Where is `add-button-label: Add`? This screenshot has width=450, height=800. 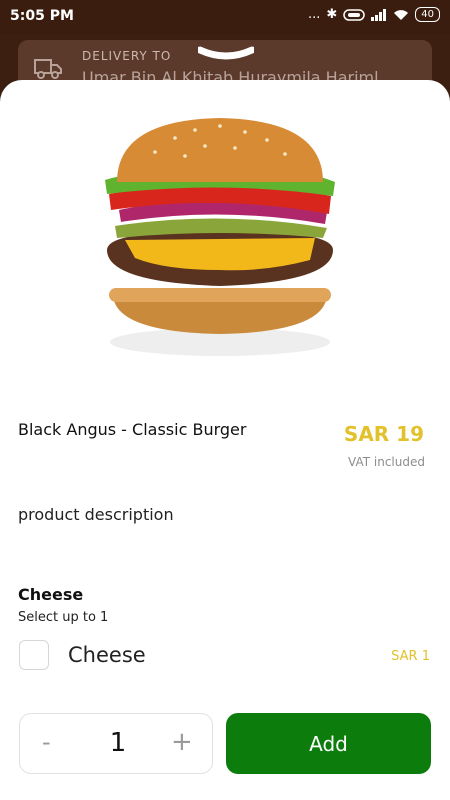
add-button-label: Add is located at coordinates (328, 743).